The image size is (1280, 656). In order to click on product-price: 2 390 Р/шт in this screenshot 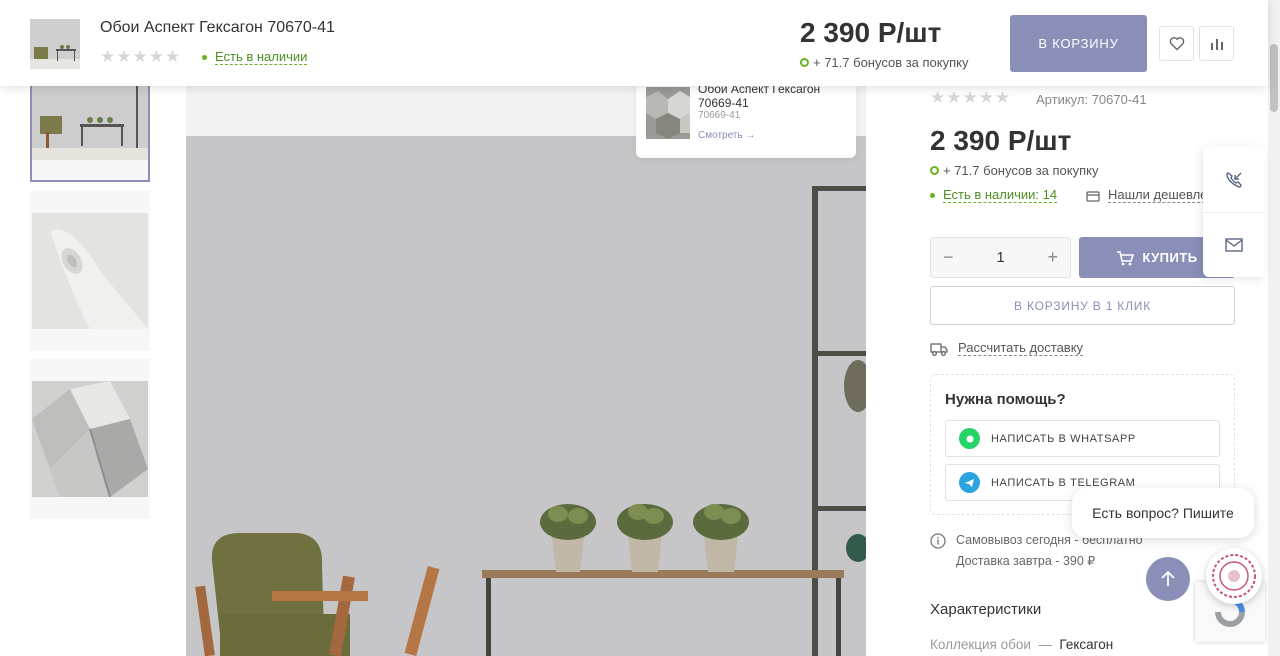, I will do `click(1001, 140)`.